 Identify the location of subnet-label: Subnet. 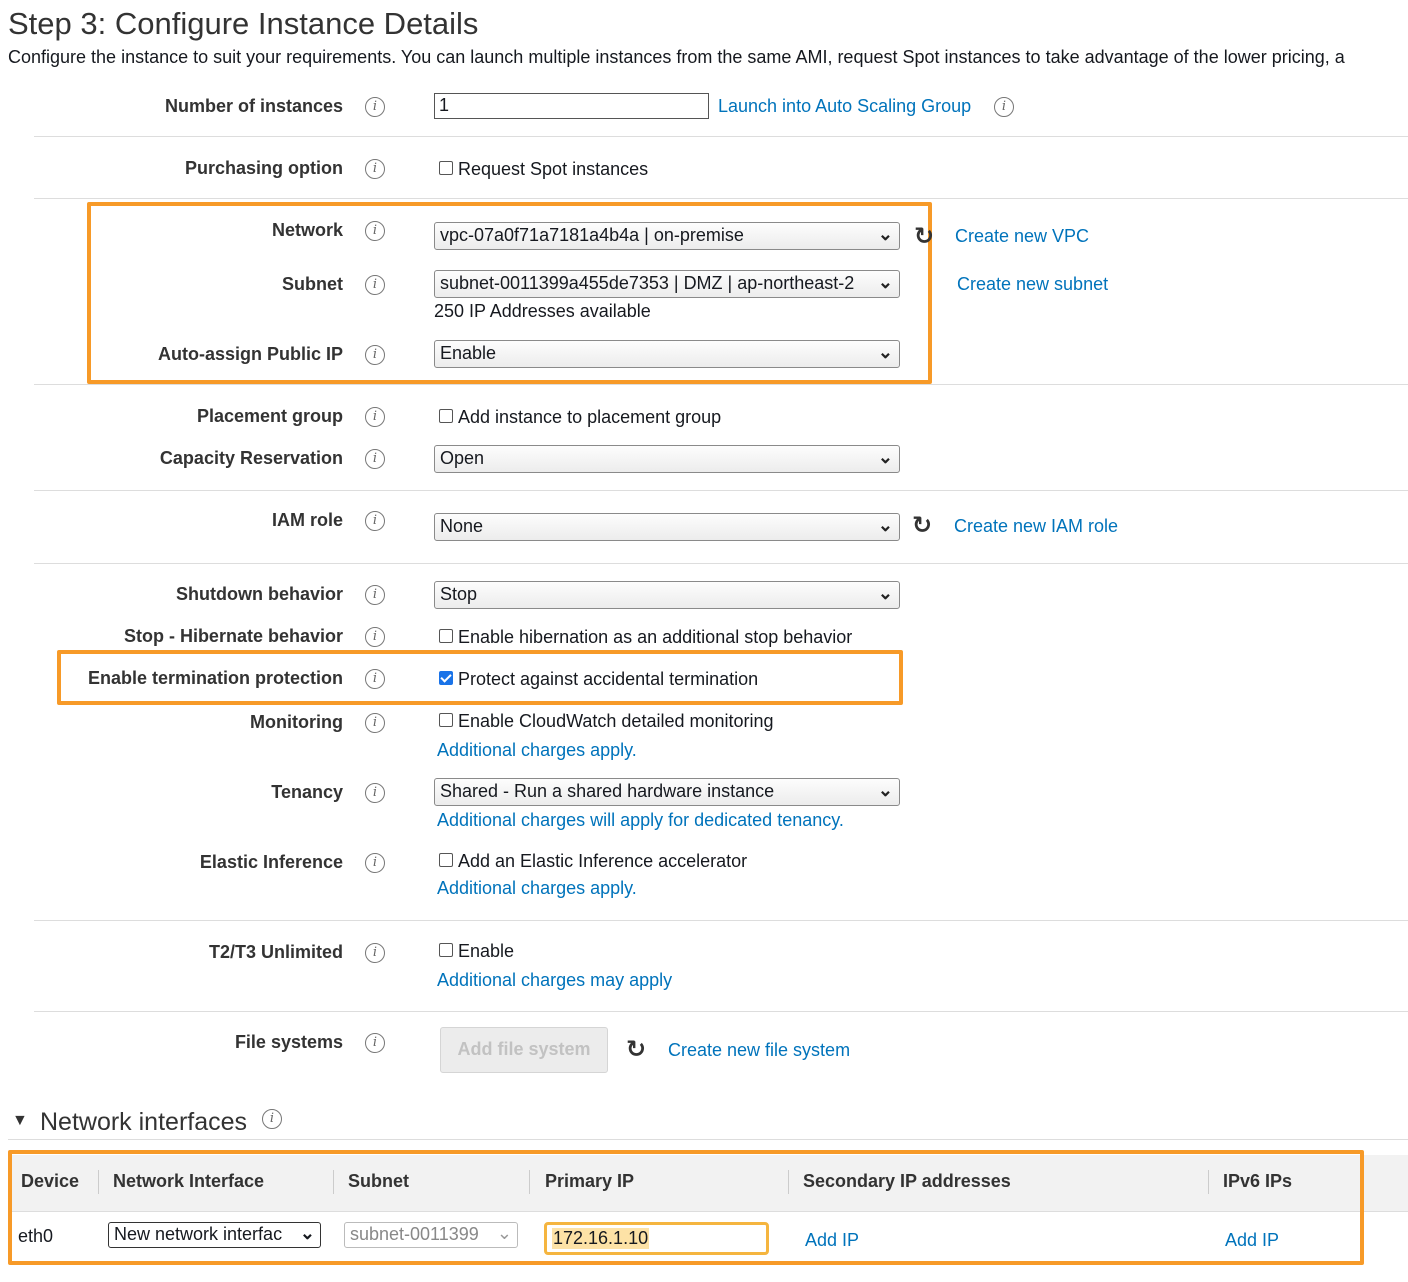
(312, 284).